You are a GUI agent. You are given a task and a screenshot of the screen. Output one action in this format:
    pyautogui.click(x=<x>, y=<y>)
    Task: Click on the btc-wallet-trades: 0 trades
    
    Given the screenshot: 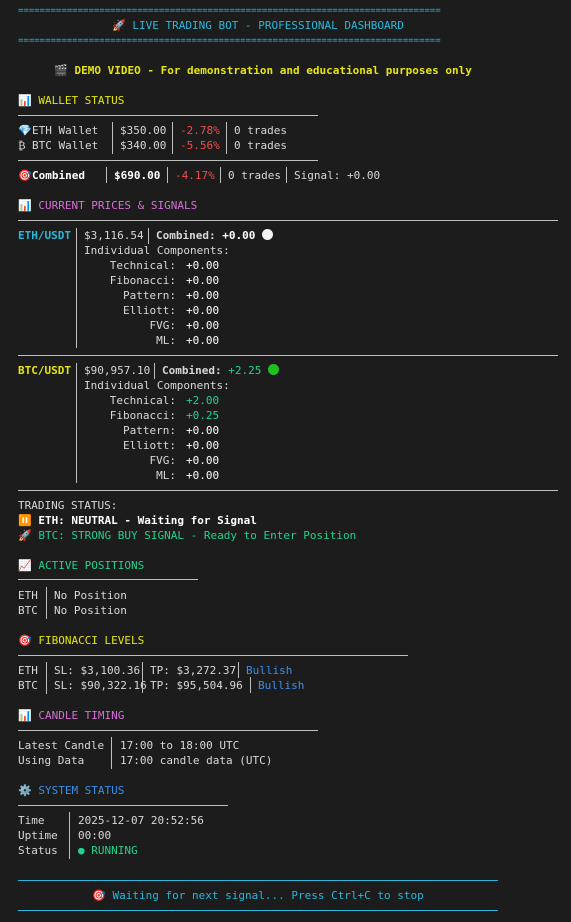 What is the action you would take?
    pyautogui.click(x=260, y=145)
    